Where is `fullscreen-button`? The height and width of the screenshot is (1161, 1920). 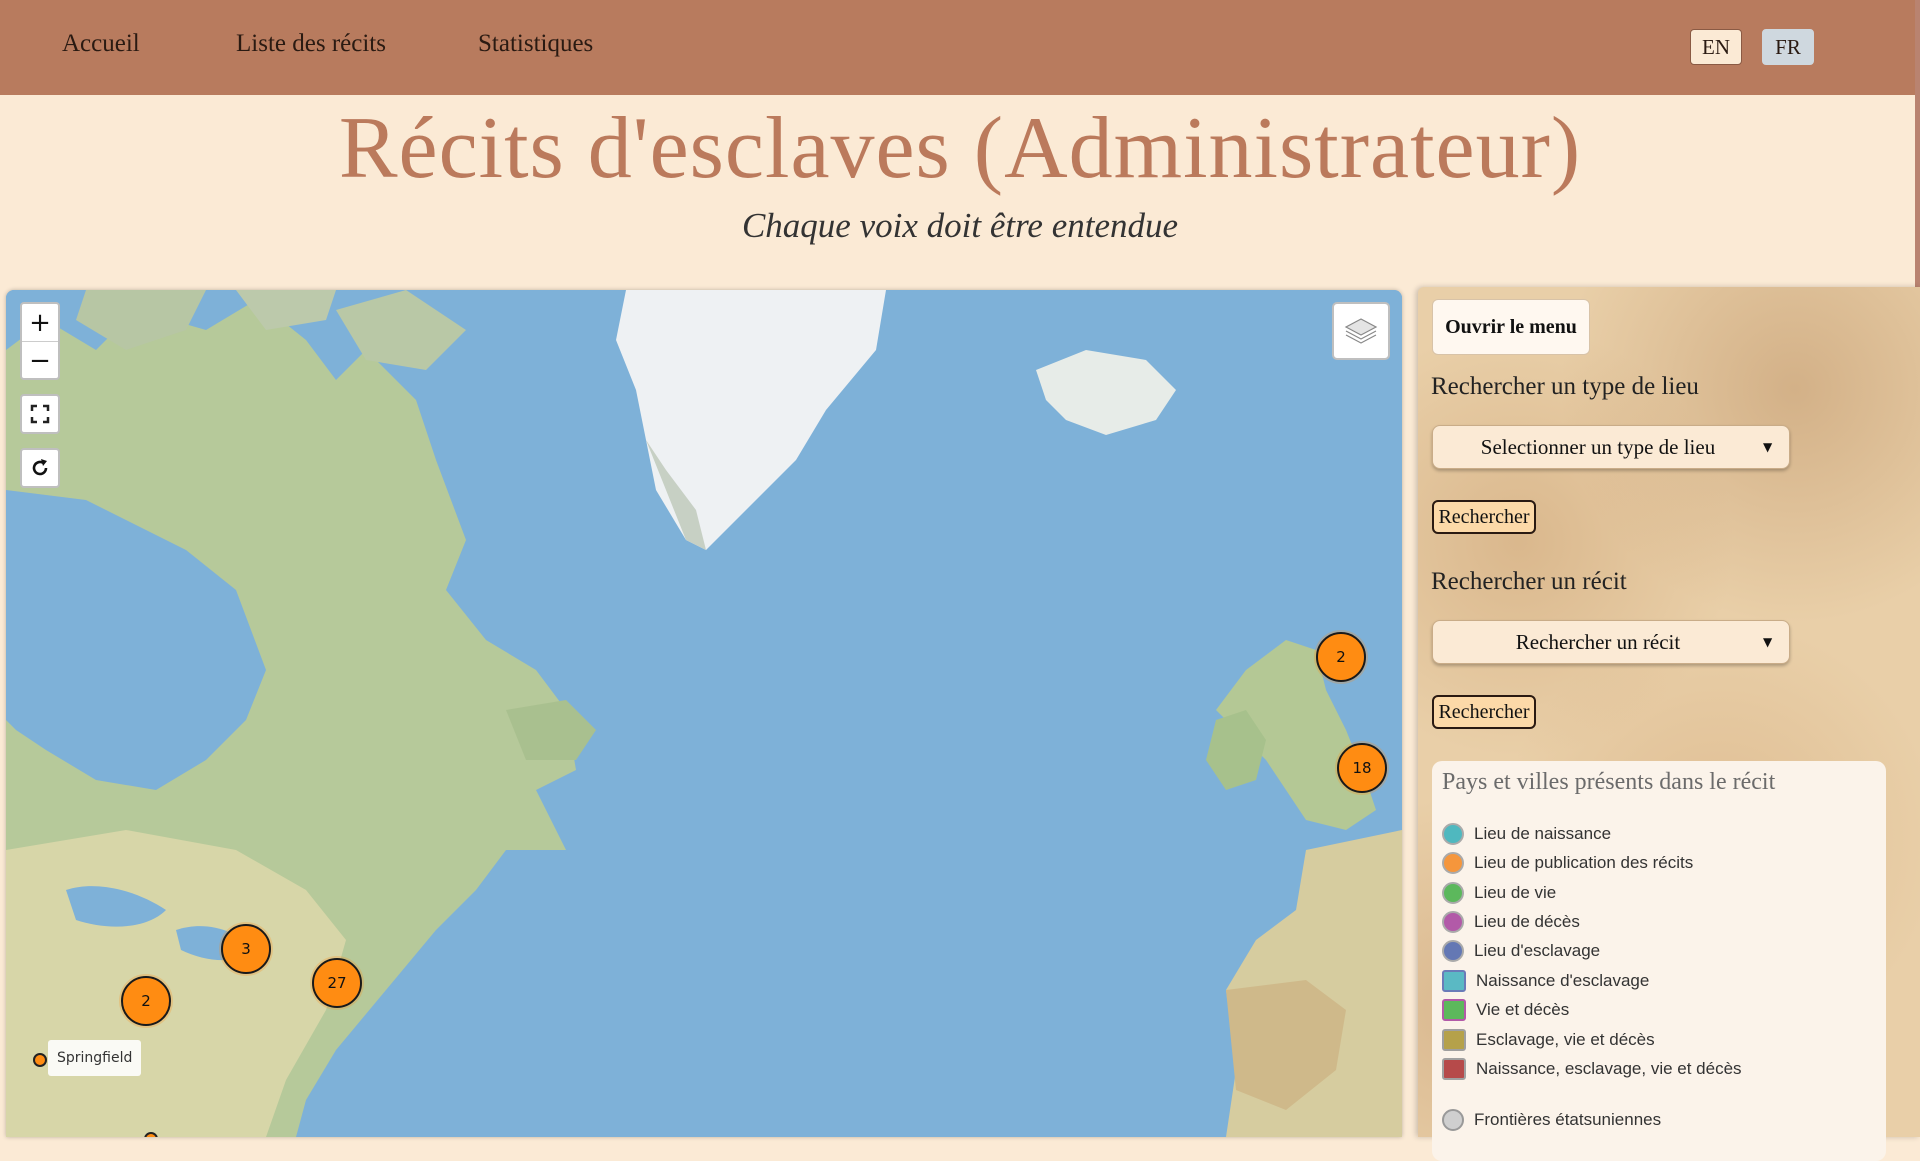
fullscreen-button is located at coordinates (40, 414).